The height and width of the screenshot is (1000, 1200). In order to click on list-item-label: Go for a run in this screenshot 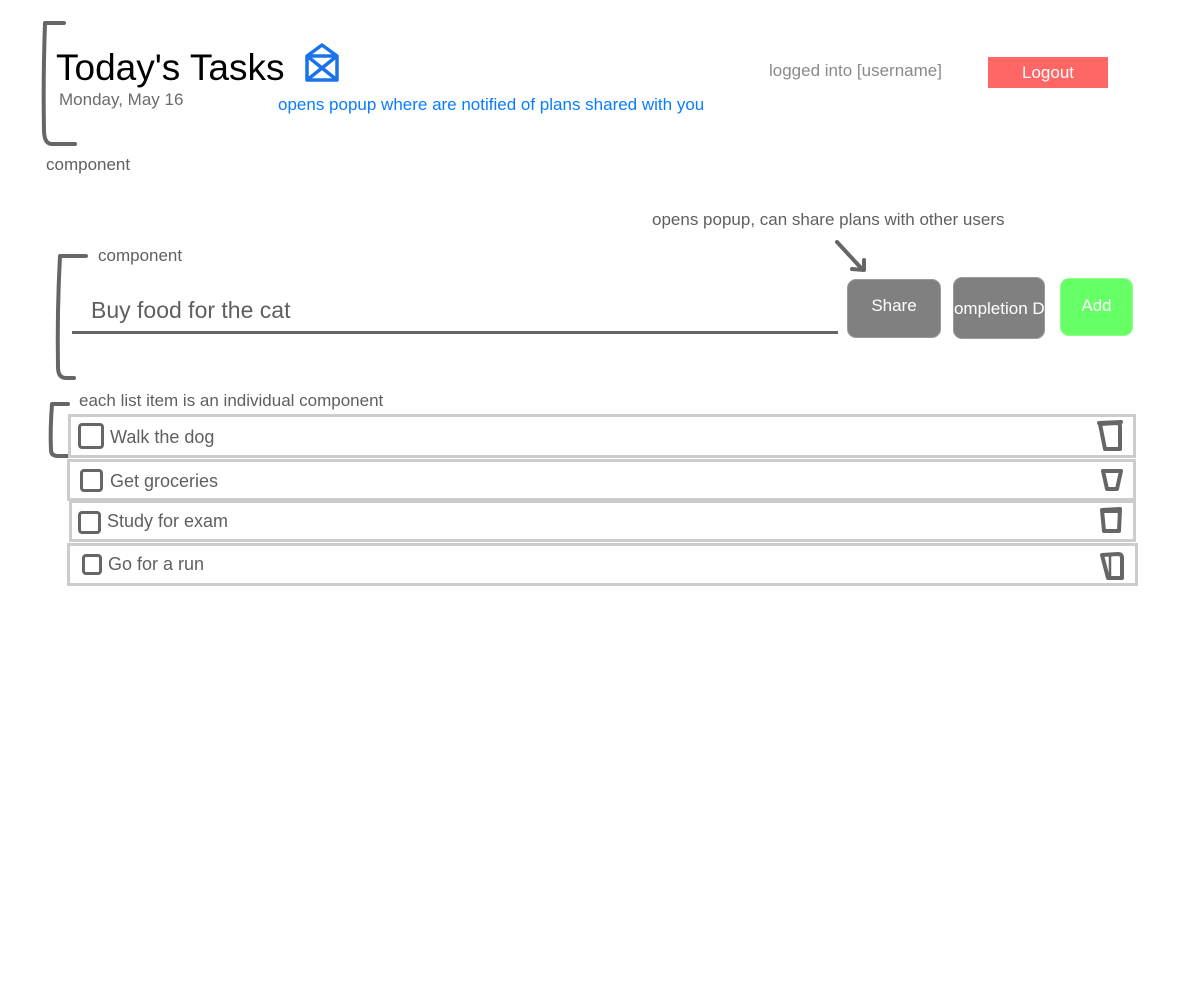, I will do `click(156, 564)`.